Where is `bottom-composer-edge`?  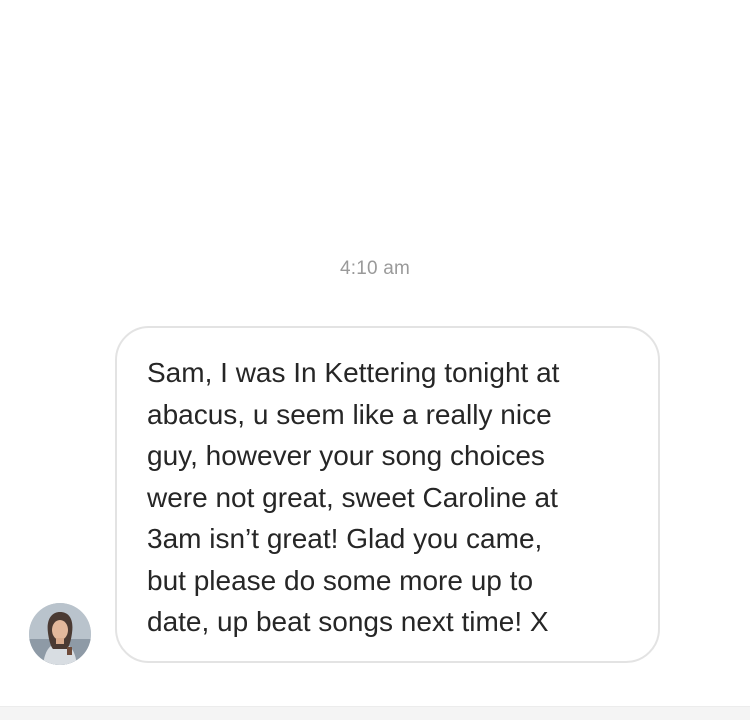
bottom-composer-edge is located at coordinates (375, 713).